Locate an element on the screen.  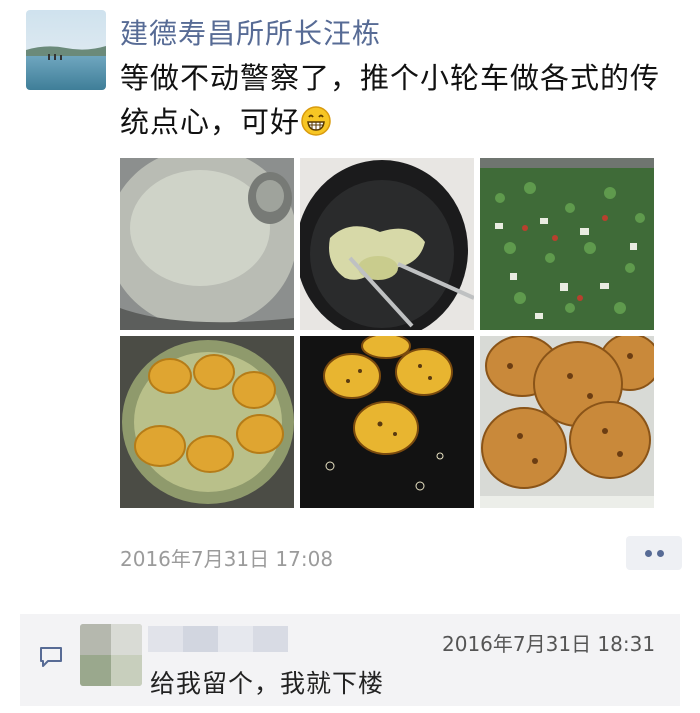
author-avatar is located at coordinates (66, 50).